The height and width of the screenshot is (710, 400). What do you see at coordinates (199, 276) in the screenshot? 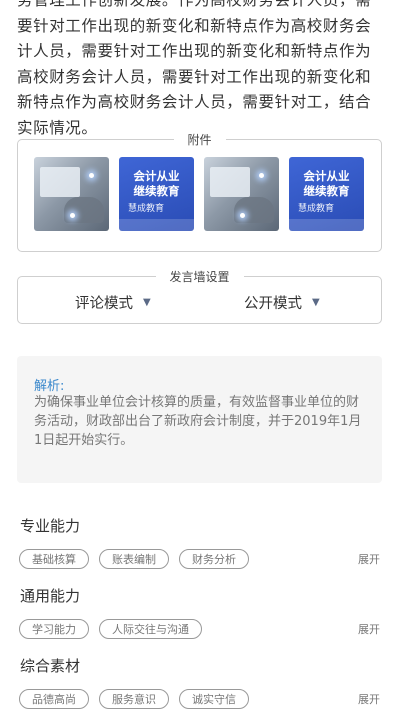
I see `wall-settings-legend: 发言墙设置` at bounding box center [199, 276].